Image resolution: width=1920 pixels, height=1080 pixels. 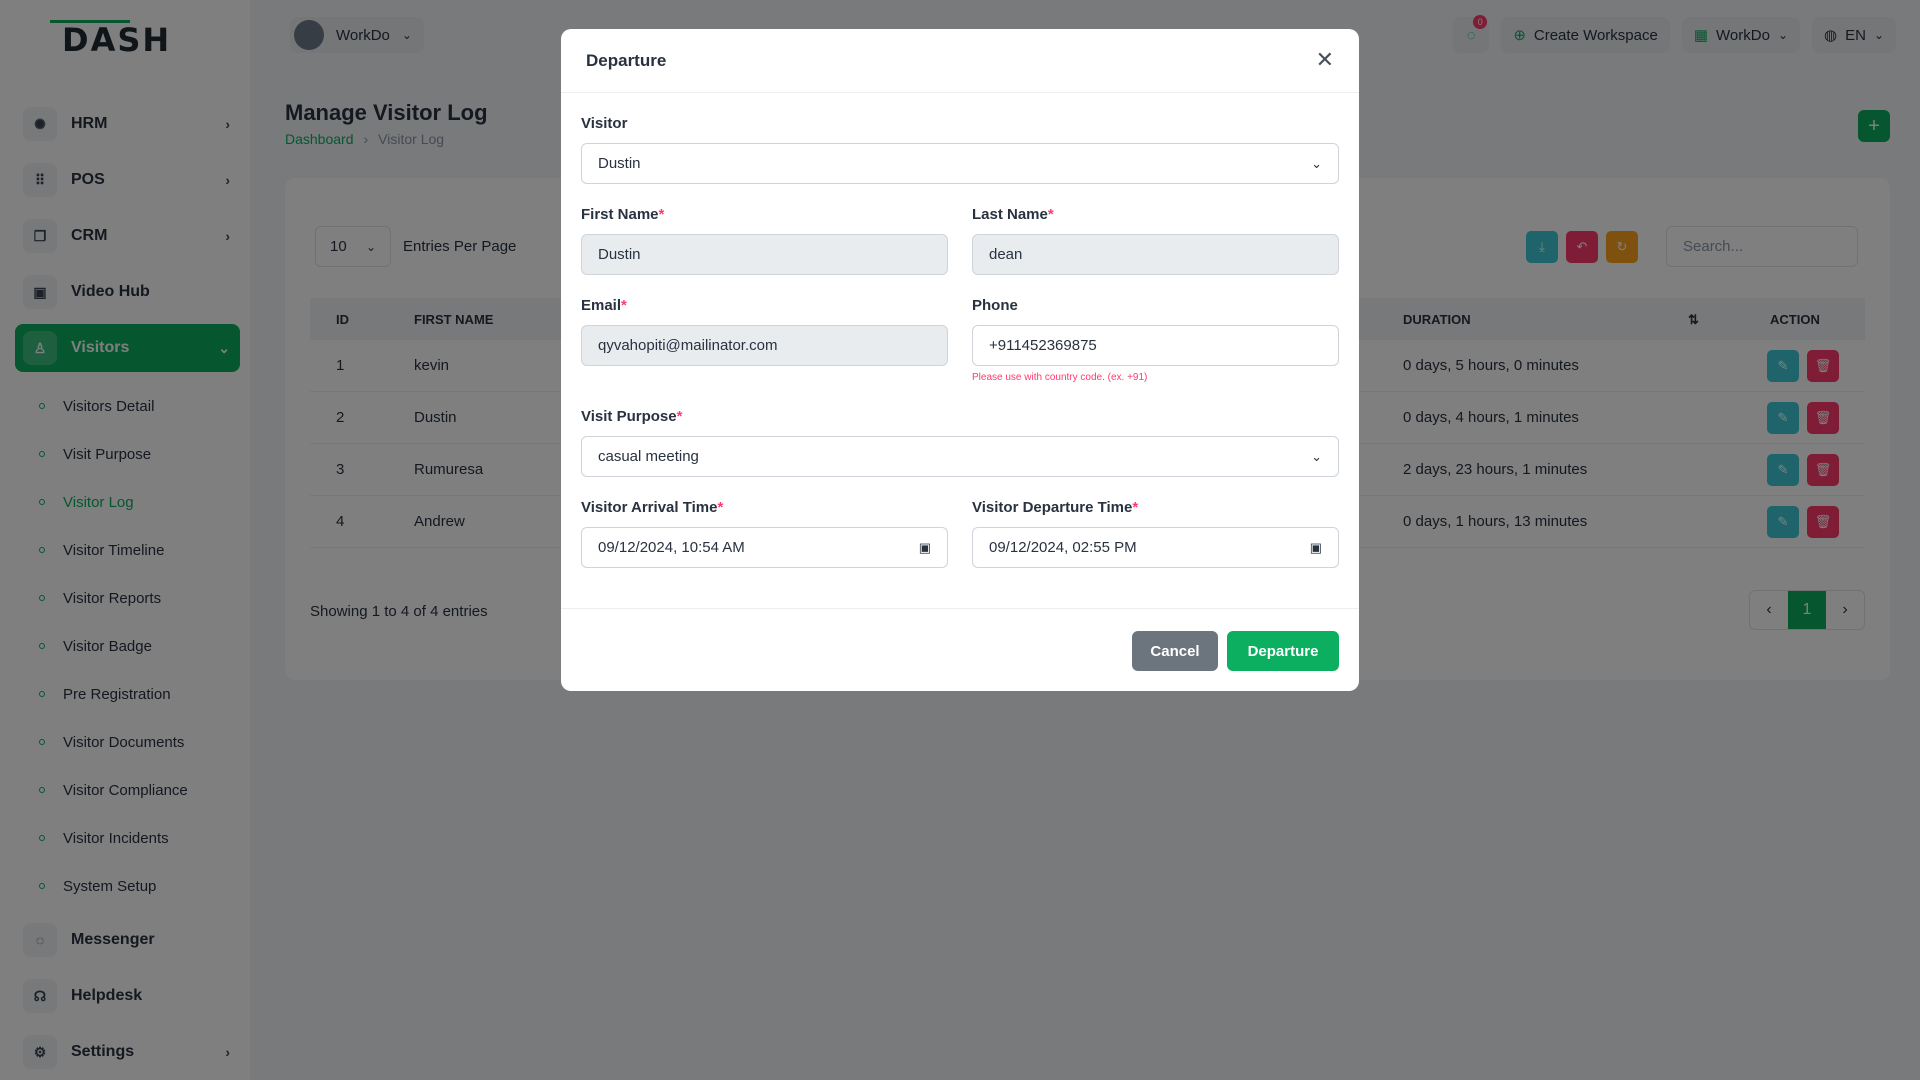 I want to click on departure-time-label-text: Visitor Departure Time, so click(x=1052, y=507).